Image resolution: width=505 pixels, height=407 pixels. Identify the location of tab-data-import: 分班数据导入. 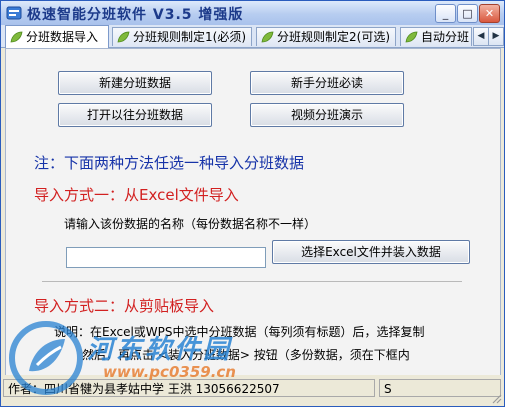
(57, 36).